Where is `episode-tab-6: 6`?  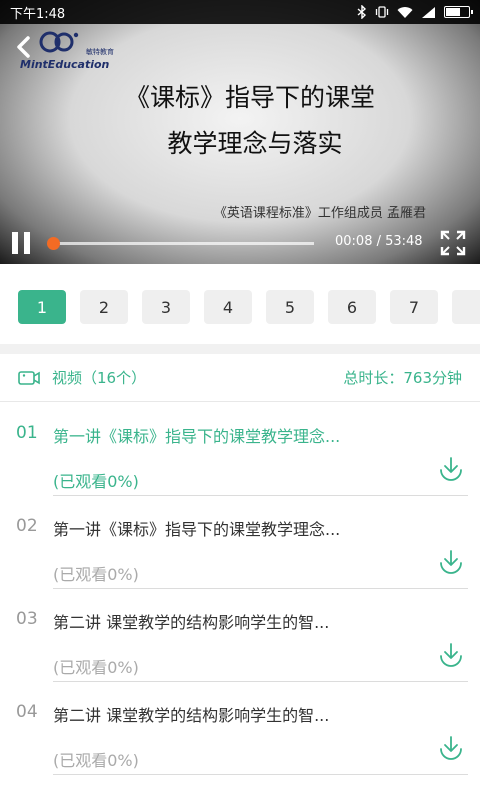 episode-tab-6: 6 is located at coordinates (352, 307).